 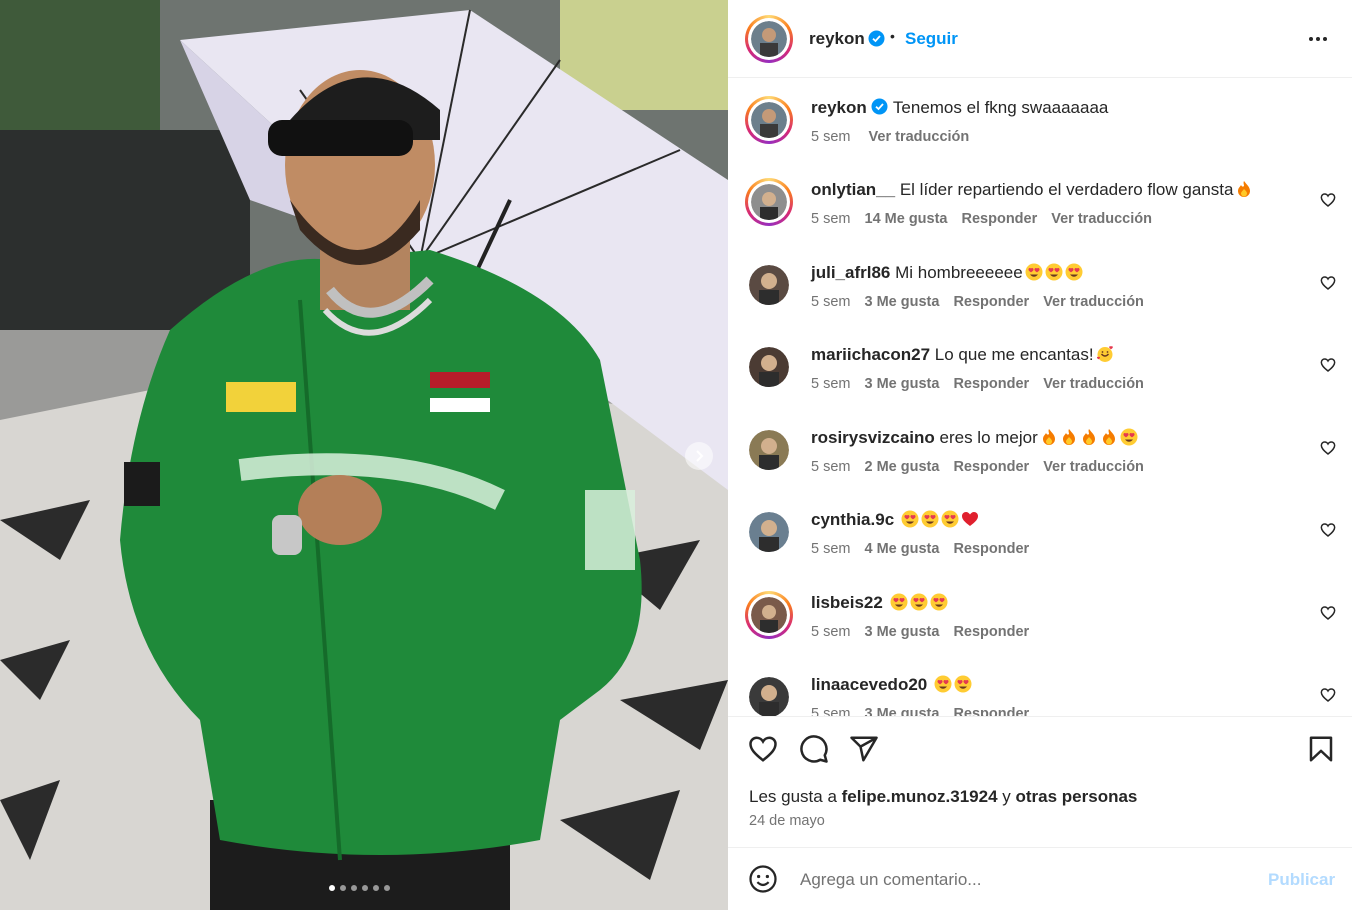 I want to click on comment-meta: 5 sem 3 Me gusta Responder, so click(x=927, y=632).